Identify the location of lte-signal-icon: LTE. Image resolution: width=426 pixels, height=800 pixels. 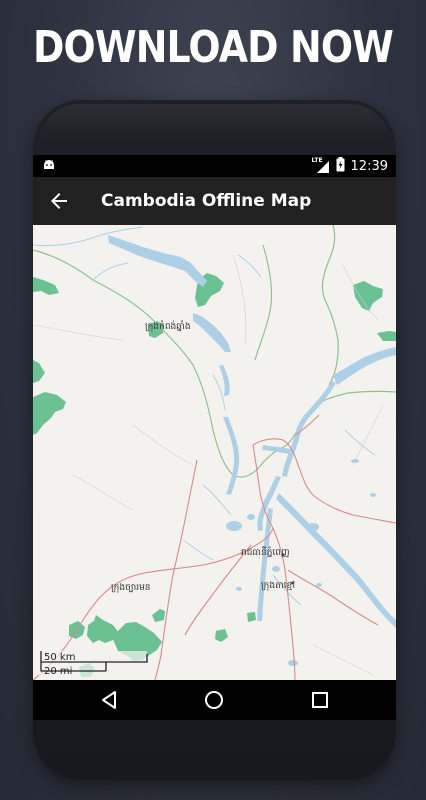
(321, 165).